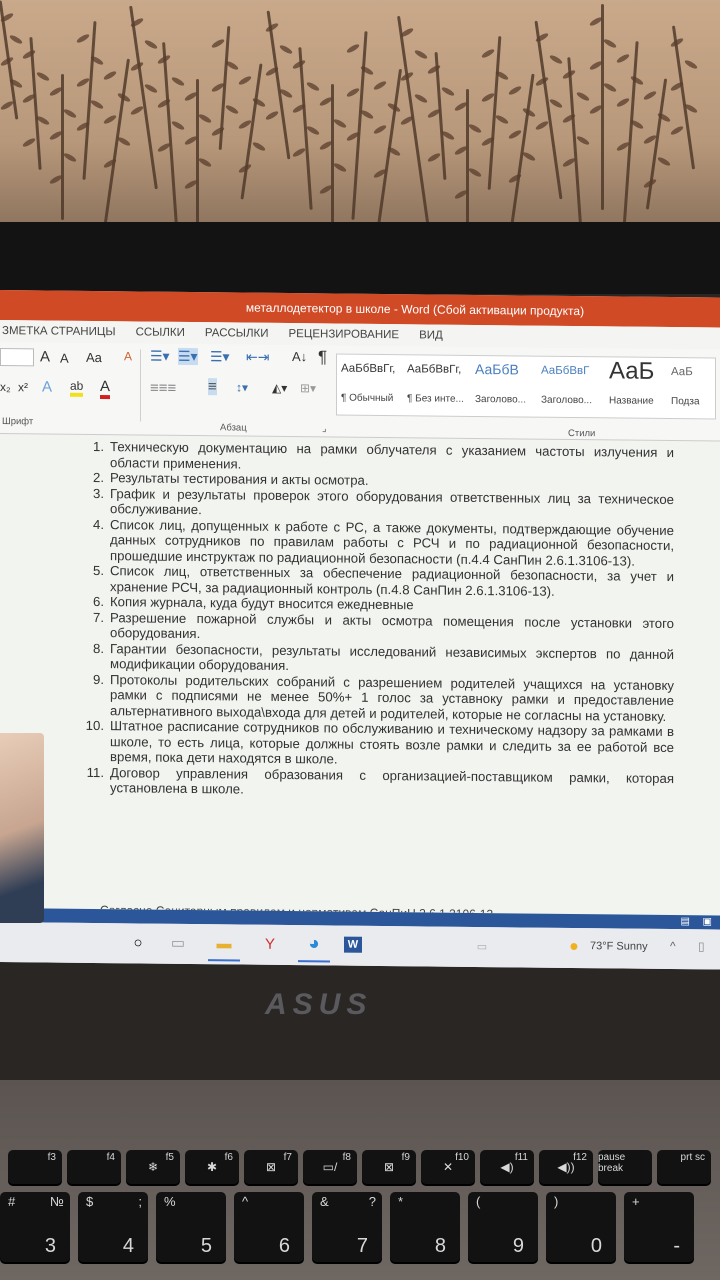 The image size is (720, 1280). What do you see at coordinates (59, 331) in the screenshot?
I see `tab-page-layout: ЗМЕТКА СТРАНИЦЫ` at bounding box center [59, 331].